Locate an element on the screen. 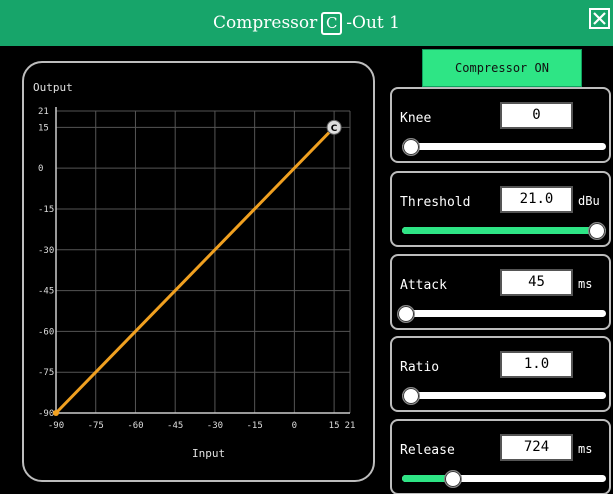 This screenshot has width=613, height=494. title-bar: Compressor C -Out 1 is located at coordinates (306, 23).